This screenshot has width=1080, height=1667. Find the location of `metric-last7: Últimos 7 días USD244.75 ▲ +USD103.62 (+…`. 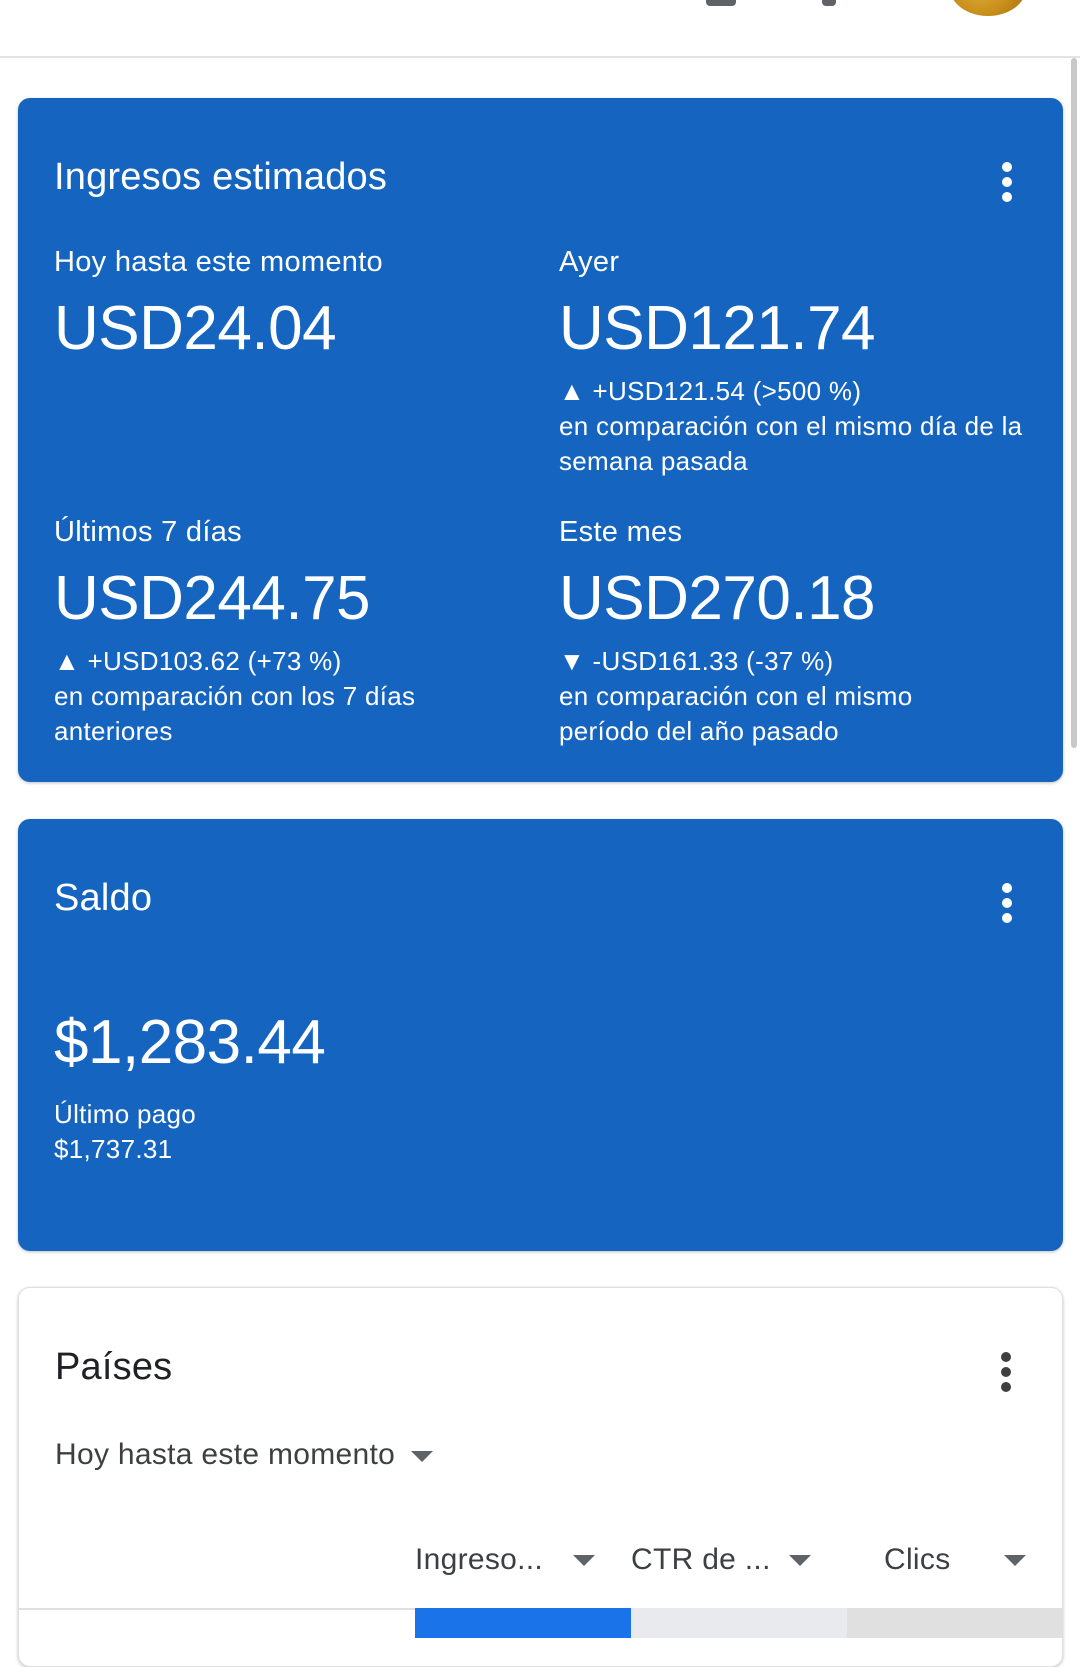

metric-last7: Últimos 7 días USD244.75 ▲ +USD103.62 (+… is located at coordinates (294, 632).